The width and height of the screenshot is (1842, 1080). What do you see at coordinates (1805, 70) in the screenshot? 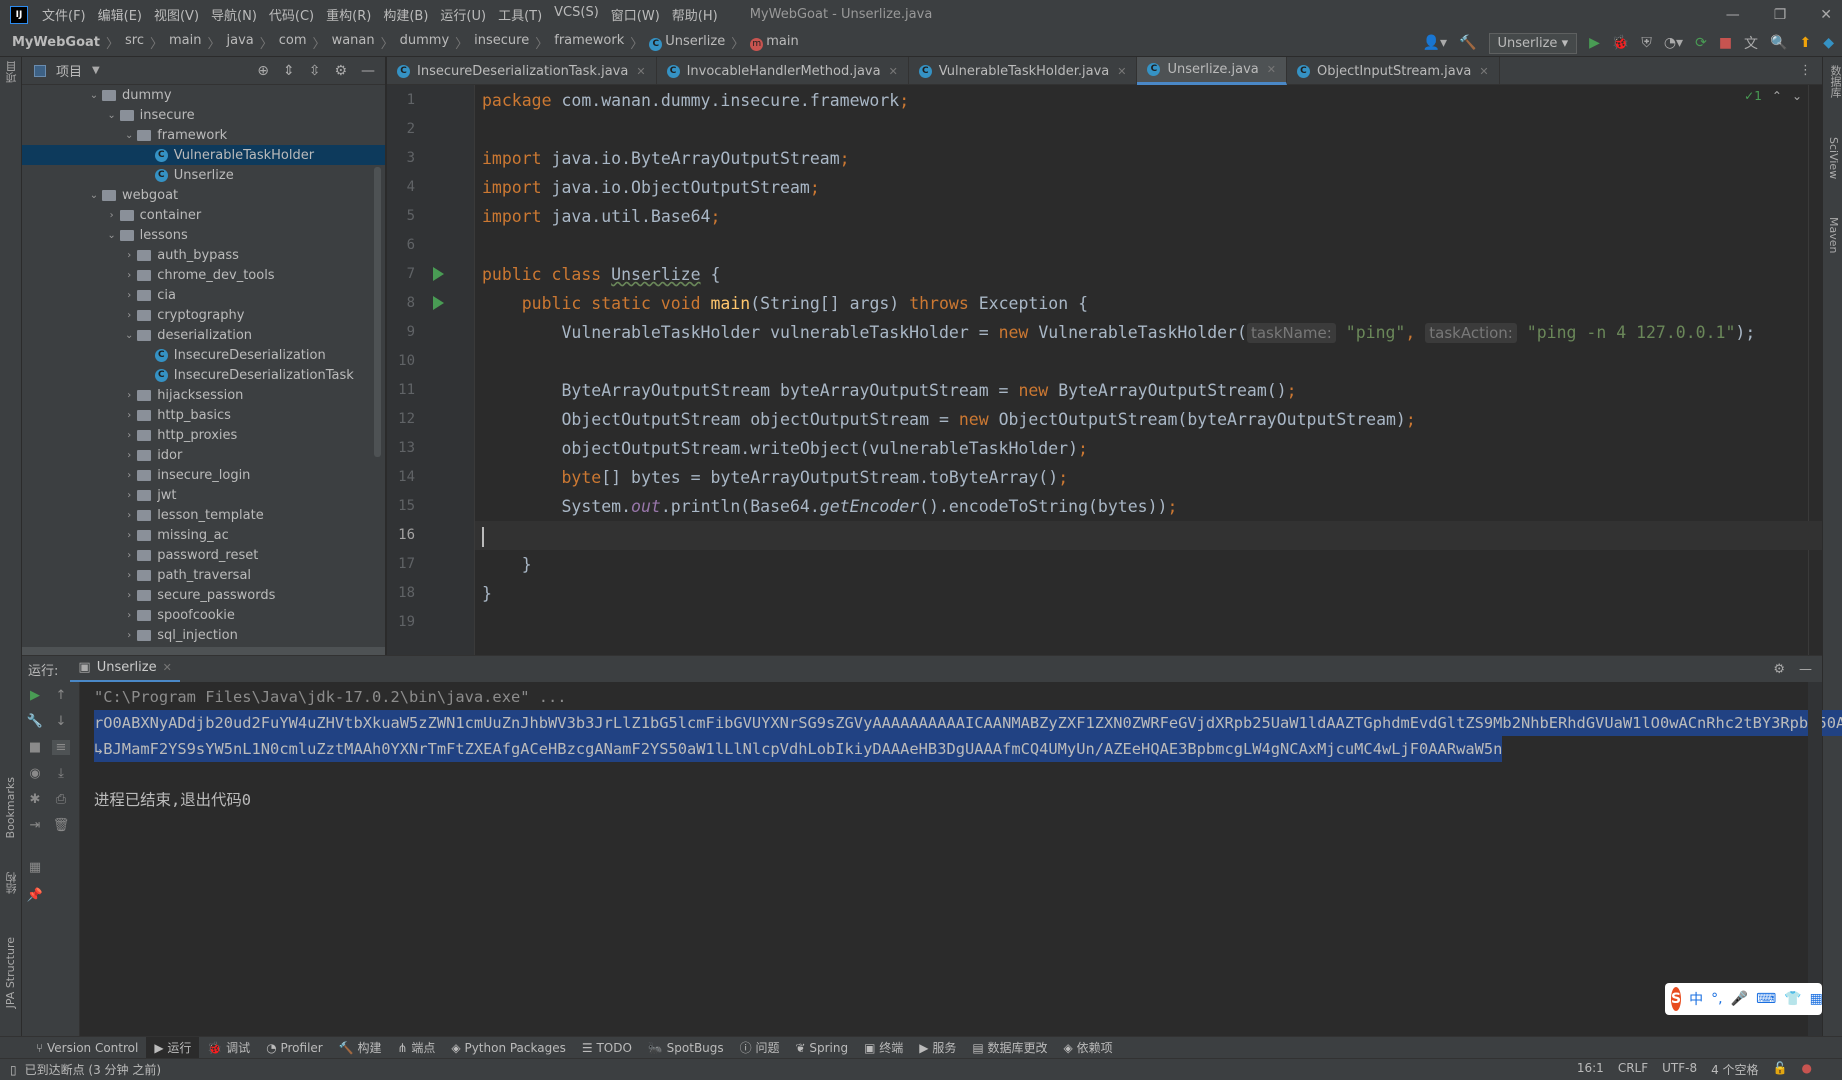
I see `more-tabs-icon: ⋮` at bounding box center [1805, 70].